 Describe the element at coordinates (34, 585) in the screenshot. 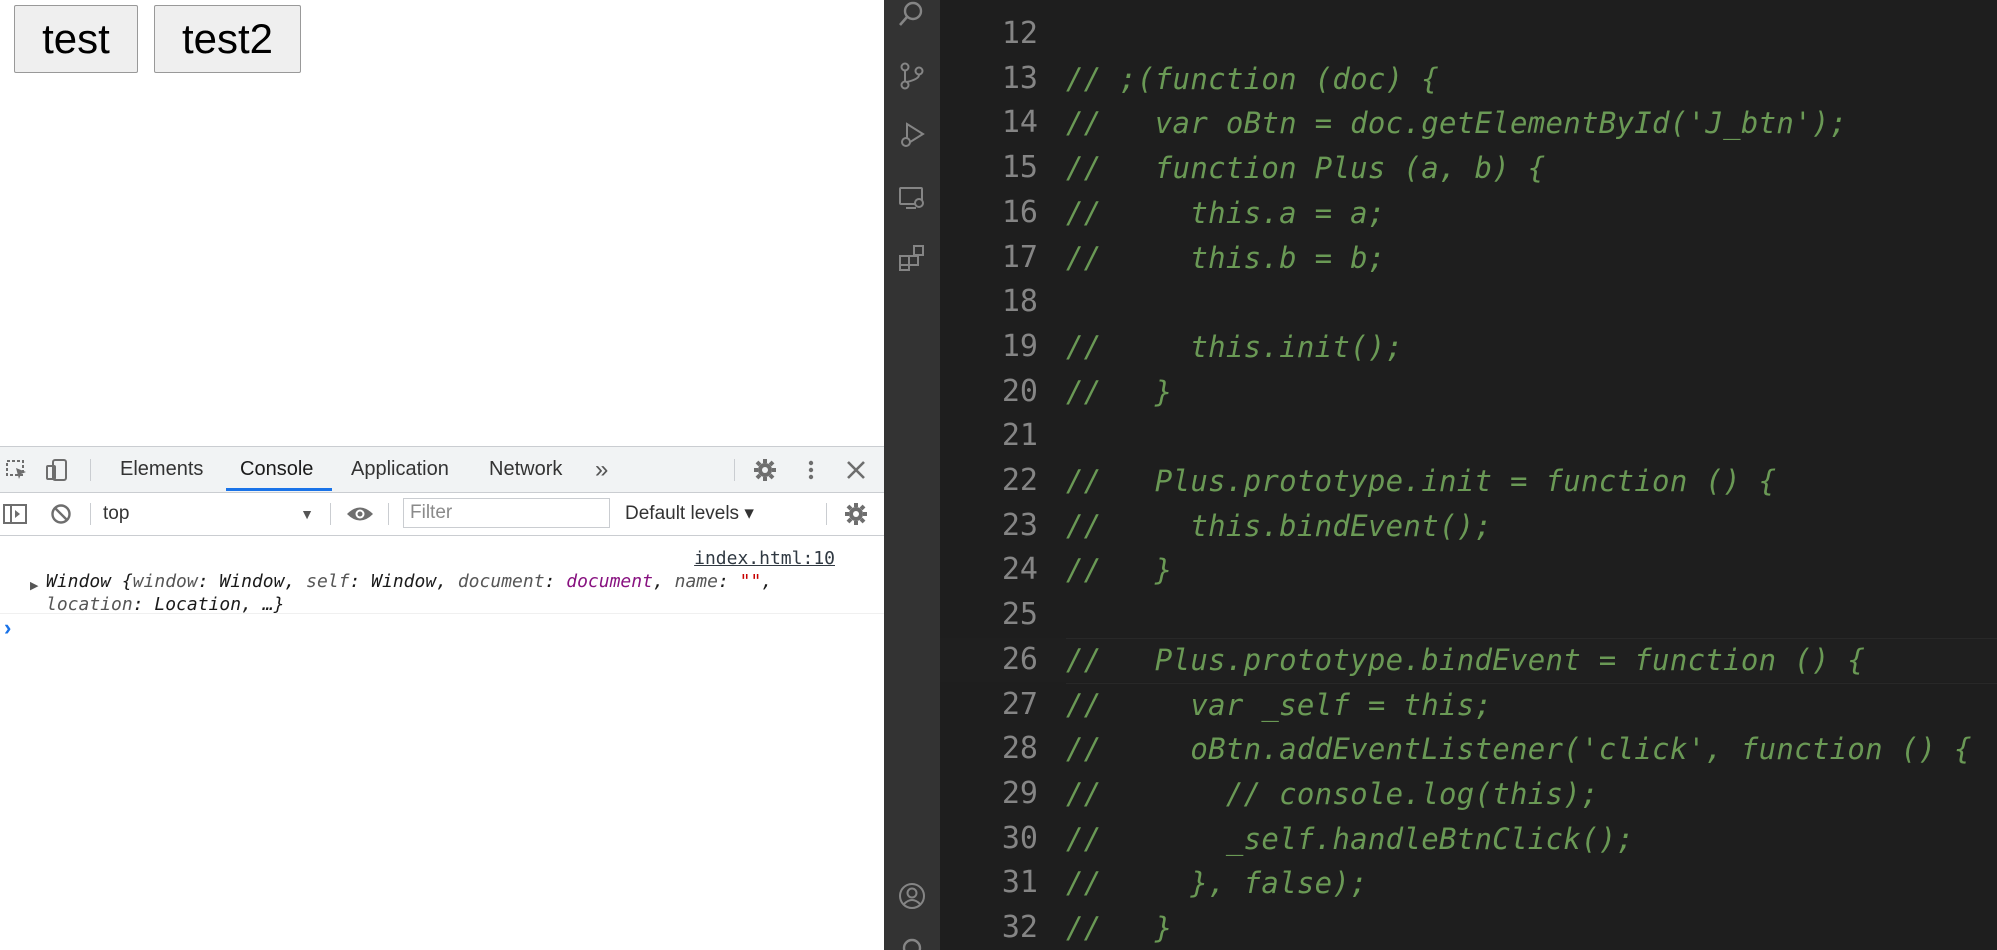

I see `expand-triangle-icon: ▶` at that location.